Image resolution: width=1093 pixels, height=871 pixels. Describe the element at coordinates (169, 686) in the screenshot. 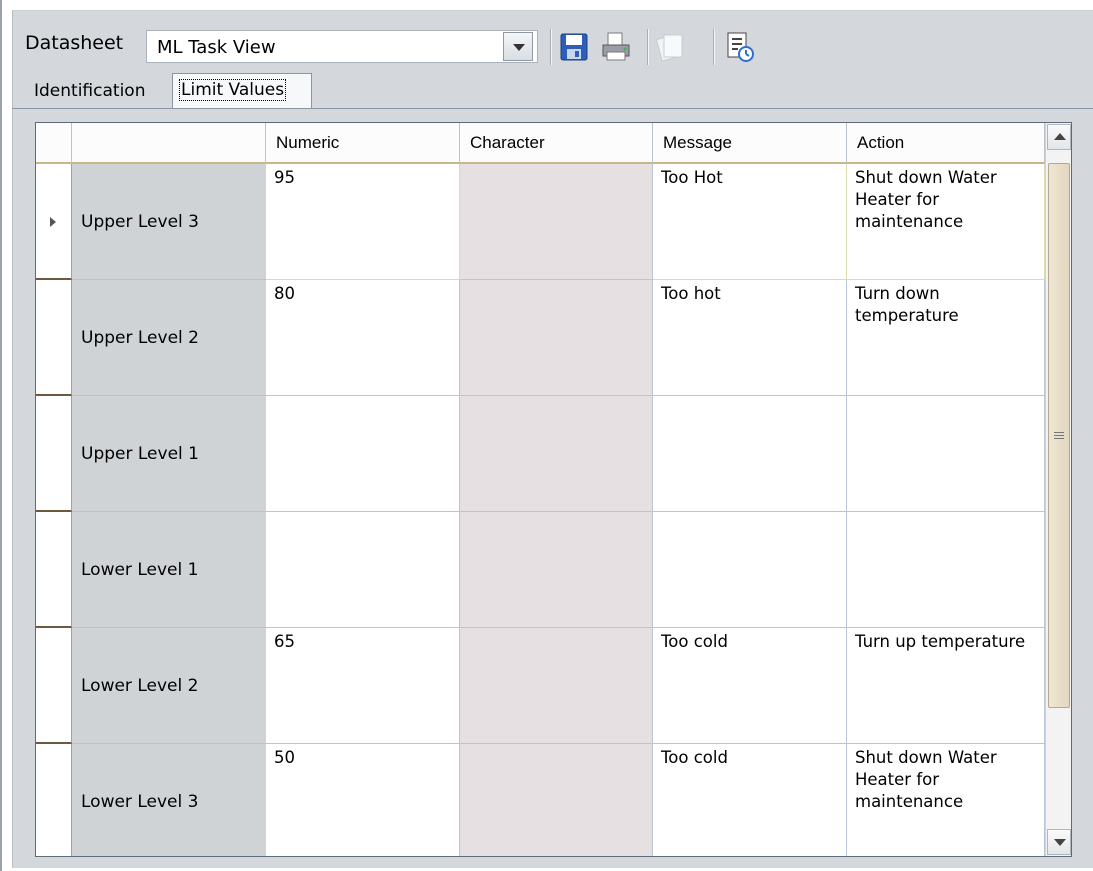

I see `row-header-label: Lower Level 2` at that location.